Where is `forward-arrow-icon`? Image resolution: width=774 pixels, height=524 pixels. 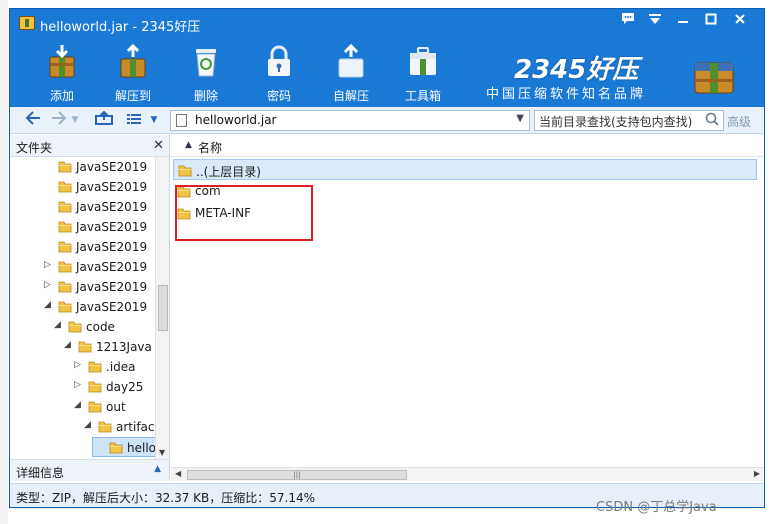
forward-arrow-icon is located at coordinates (59, 120).